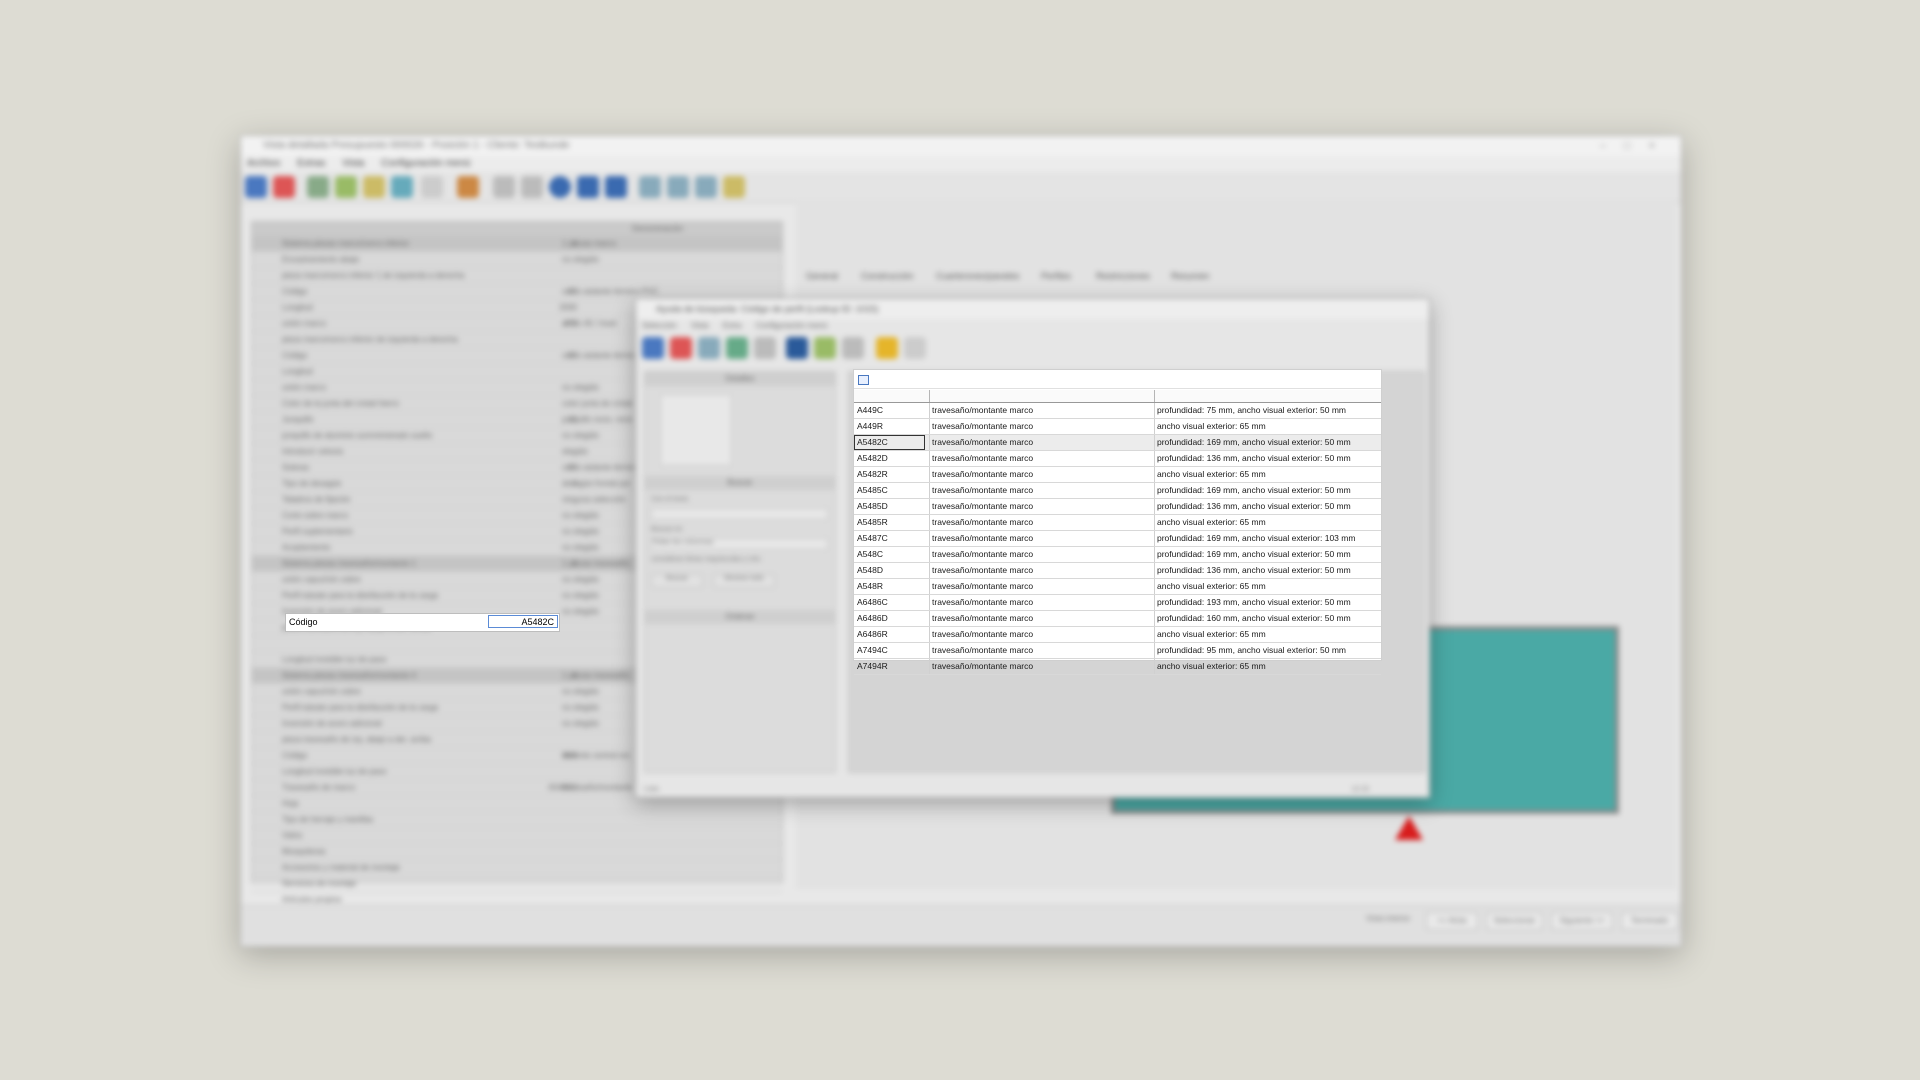 This screenshot has width=1920, height=1080. Describe the element at coordinates (1649, 921) in the screenshot. I see `finish-button: Terminado` at that location.